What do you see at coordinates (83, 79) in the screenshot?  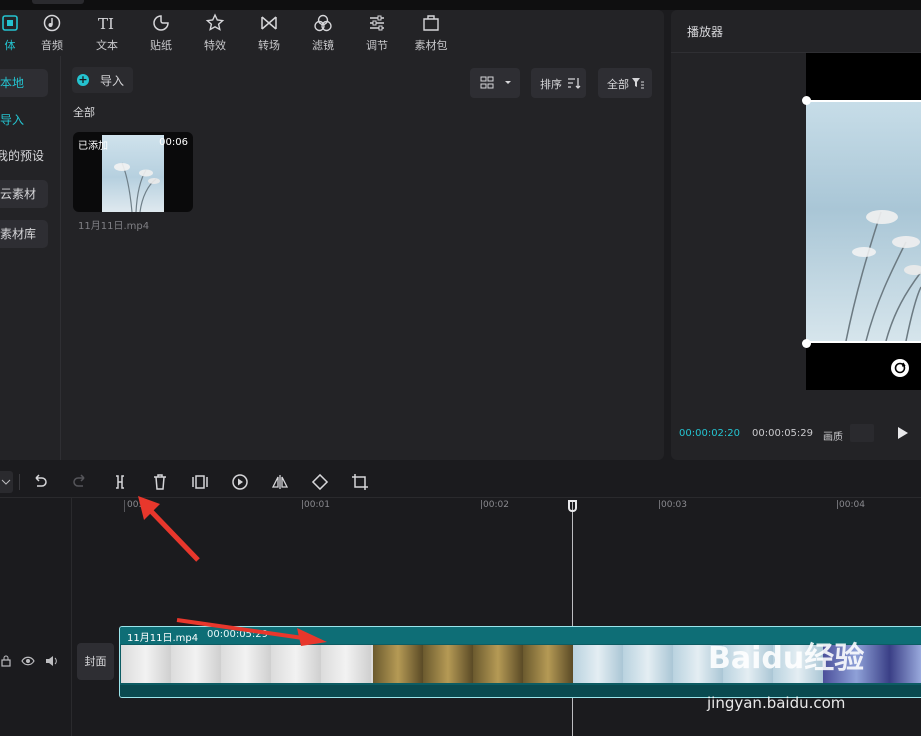 I see `plus-icon: +` at bounding box center [83, 79].